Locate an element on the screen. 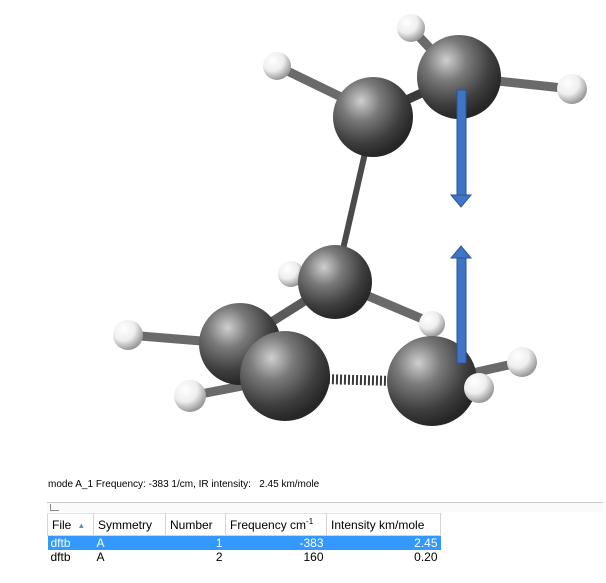 The height and width of the screenshot is (583, 606). horizontal-scrollbar is located at coordinates (325, 507).